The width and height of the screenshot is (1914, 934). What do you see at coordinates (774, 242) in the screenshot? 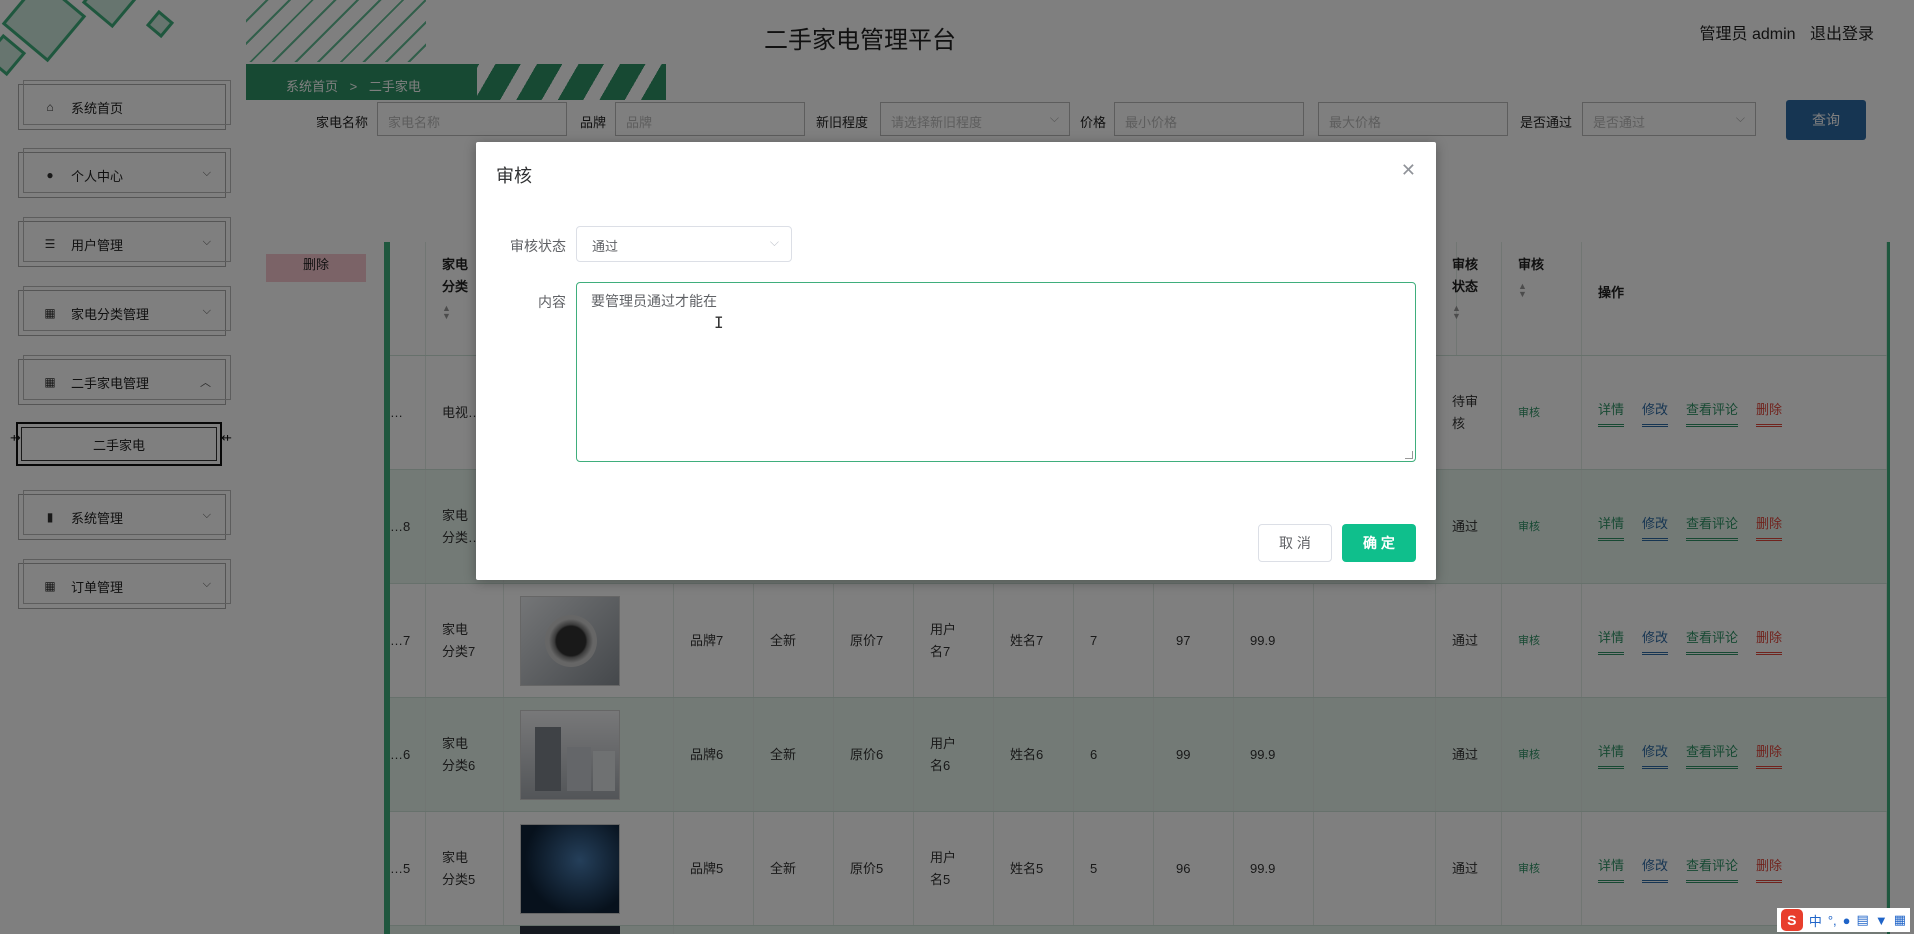
I see `chevron-down-icon: ⌵` at bounding box center [774, 242].